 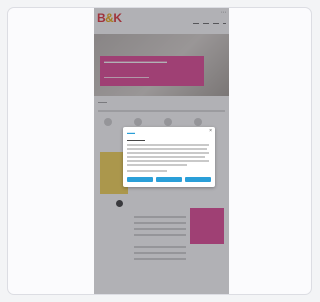 What do you see at coordinates (131, 132) in the screenshot?
I see `consent-provider-logo: ▬▬` at bounding box center [131, 132].